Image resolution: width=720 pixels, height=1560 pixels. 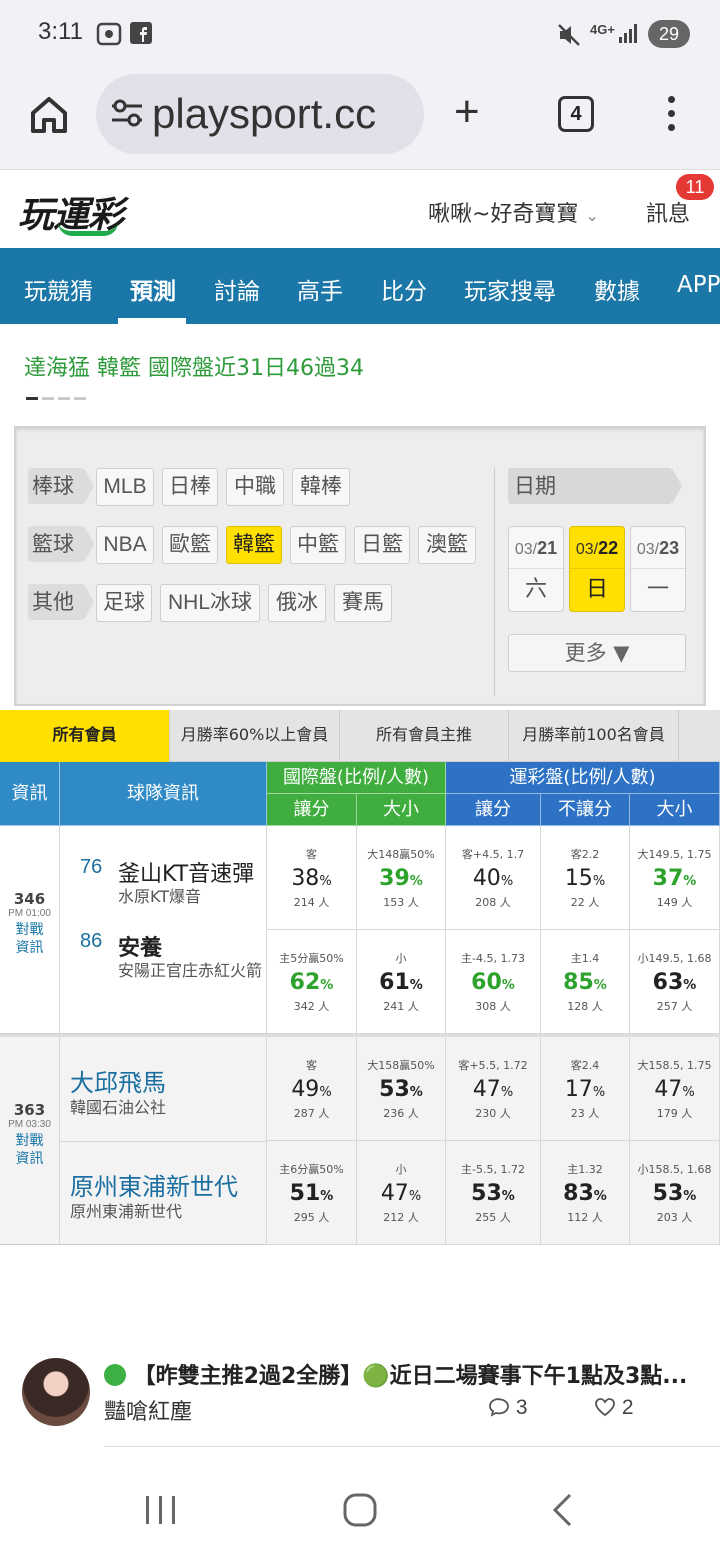 What do you see at coordinates (658, 569) in the screenshot?
I see `date-0323: 03/23 一` at bounding box center [658, 569].